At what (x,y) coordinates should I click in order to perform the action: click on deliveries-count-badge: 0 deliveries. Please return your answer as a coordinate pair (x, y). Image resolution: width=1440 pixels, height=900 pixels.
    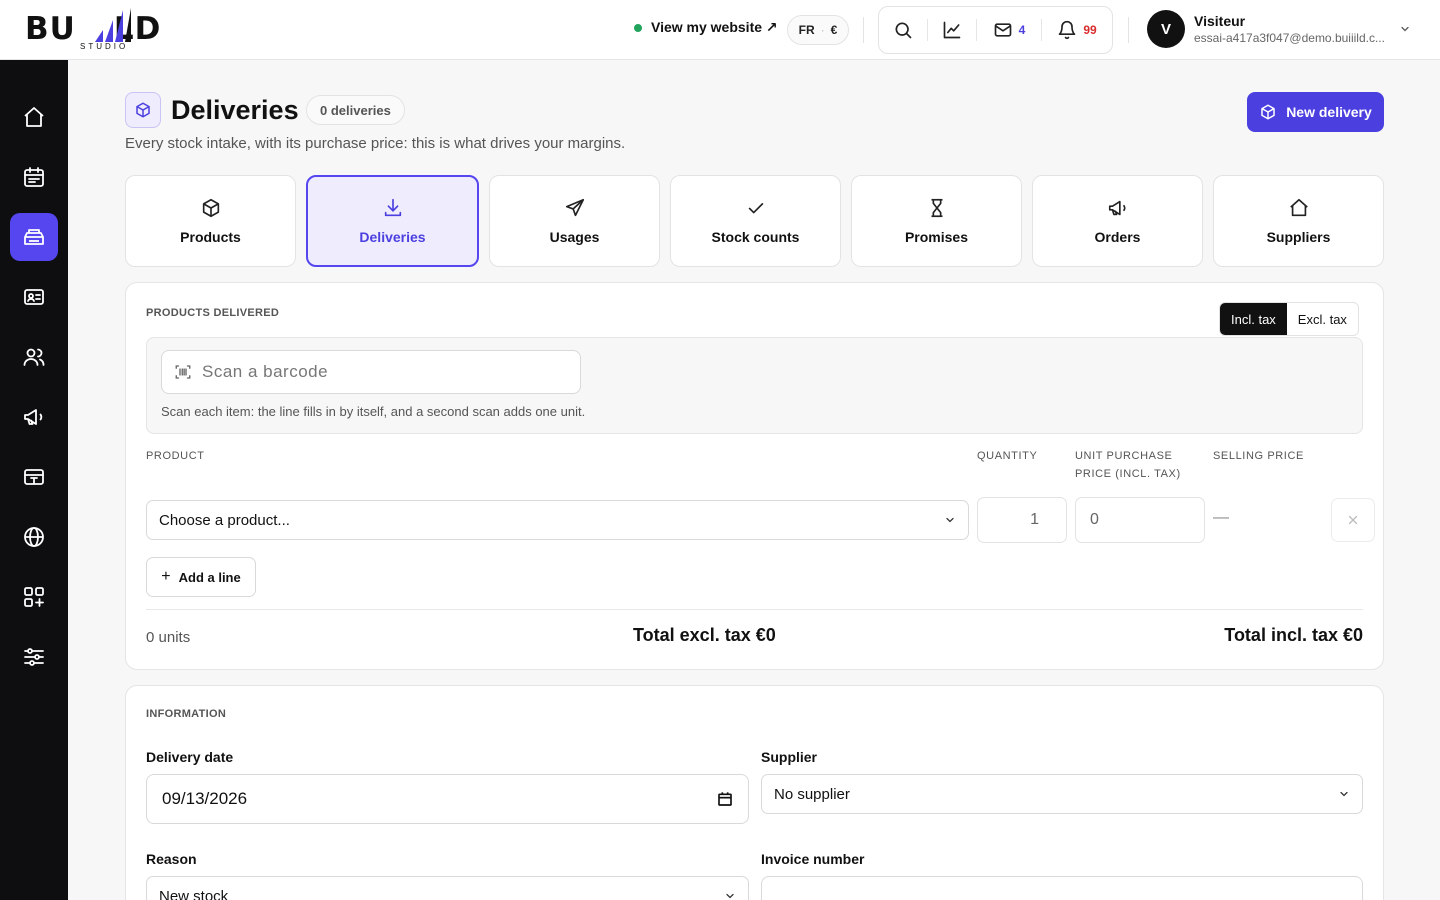
    Looking at the image, I should click on (355, 110).